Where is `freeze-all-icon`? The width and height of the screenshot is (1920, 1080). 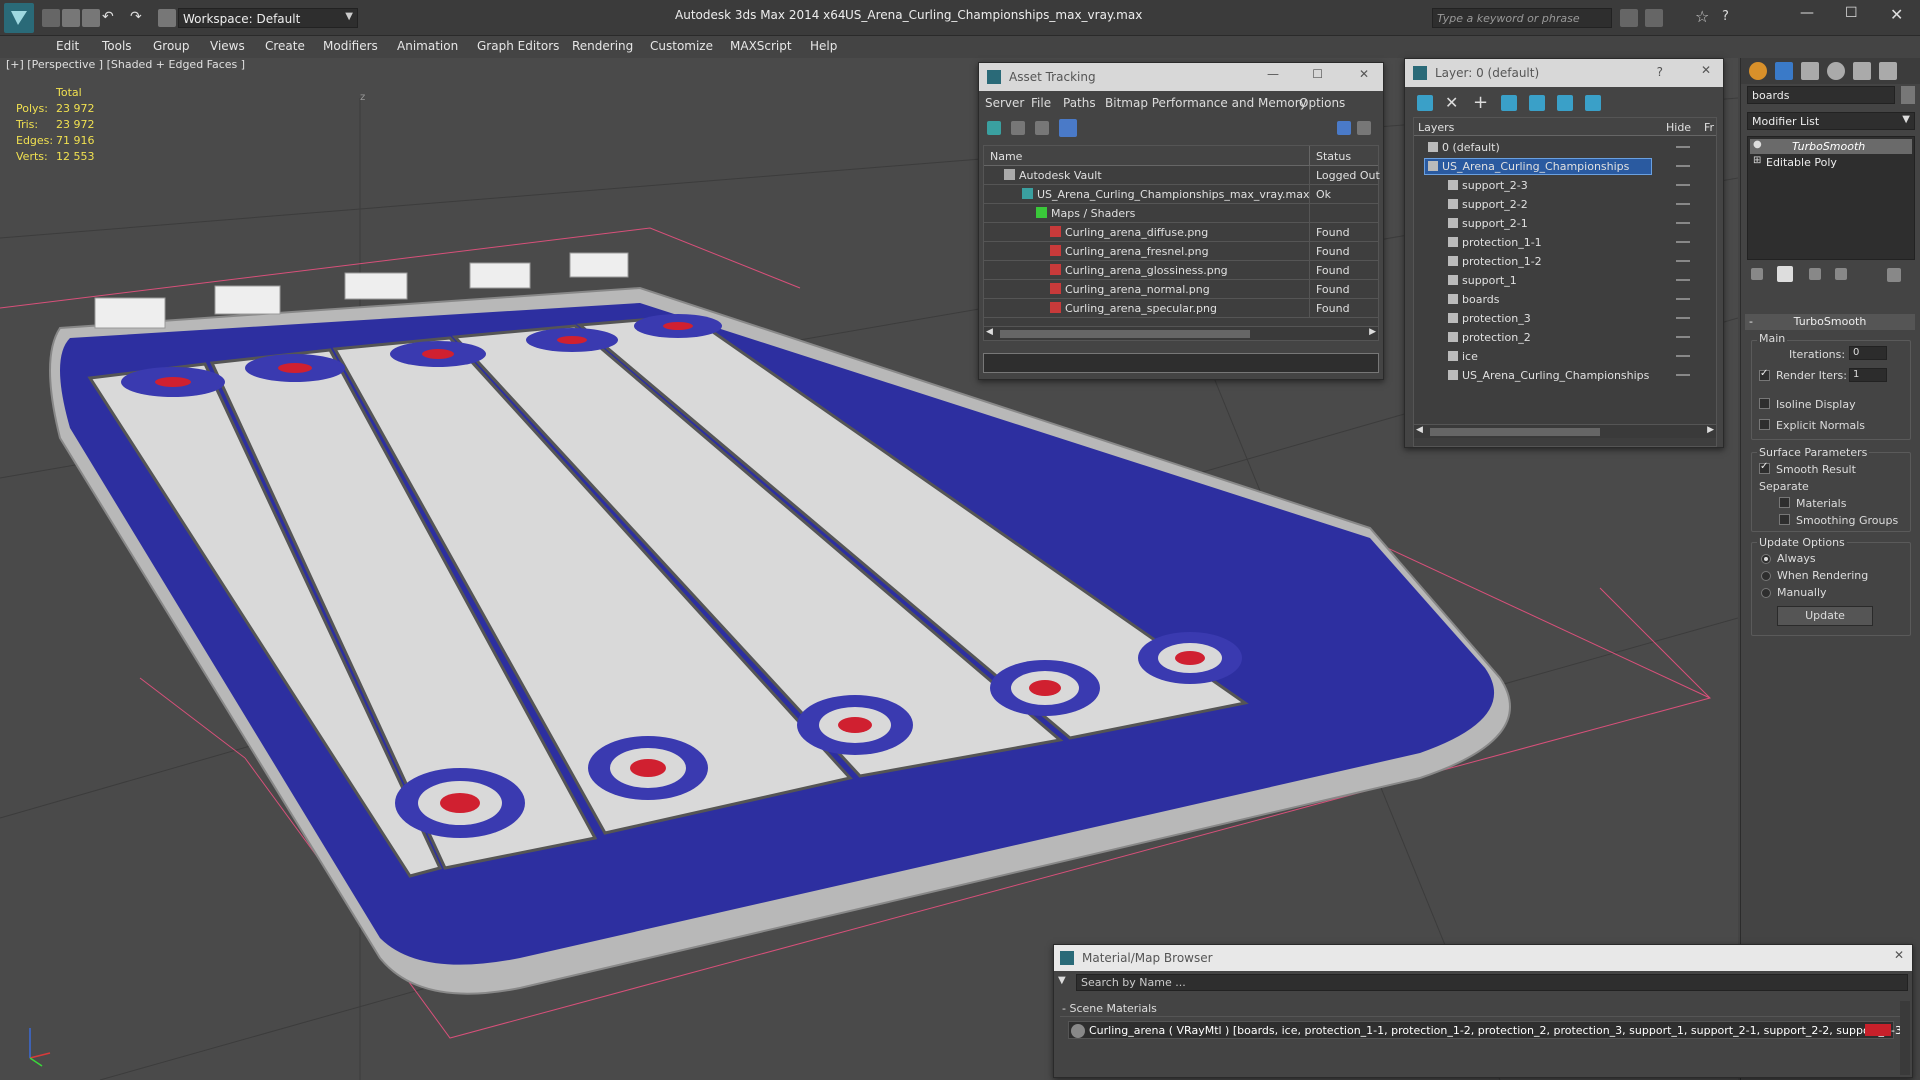
freeze-all-icon is located at coordinates (1593, 103).